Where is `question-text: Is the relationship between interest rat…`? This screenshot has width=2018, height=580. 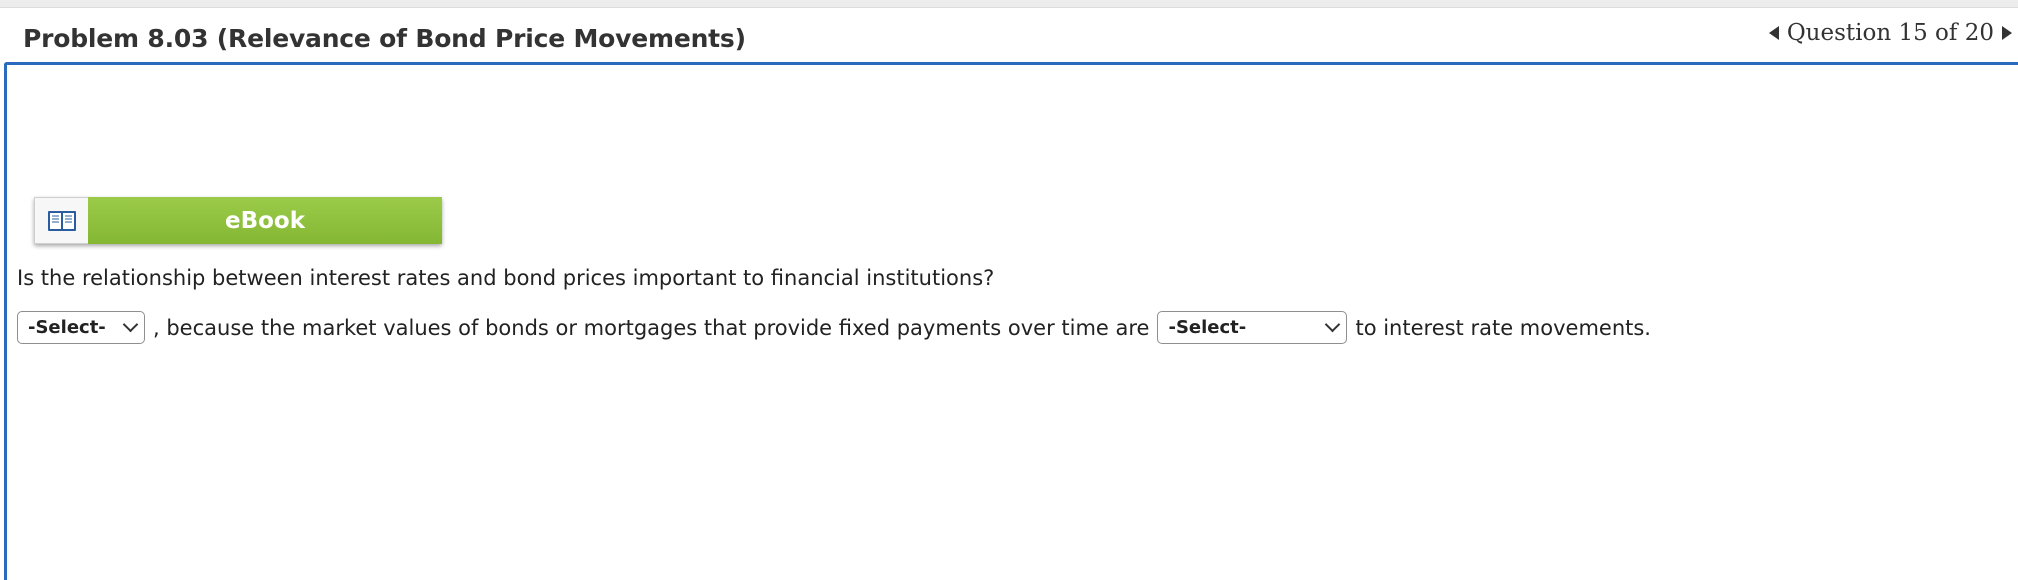
question-text: Is the relationship between interest rat… is located at coordinates (506, 278).